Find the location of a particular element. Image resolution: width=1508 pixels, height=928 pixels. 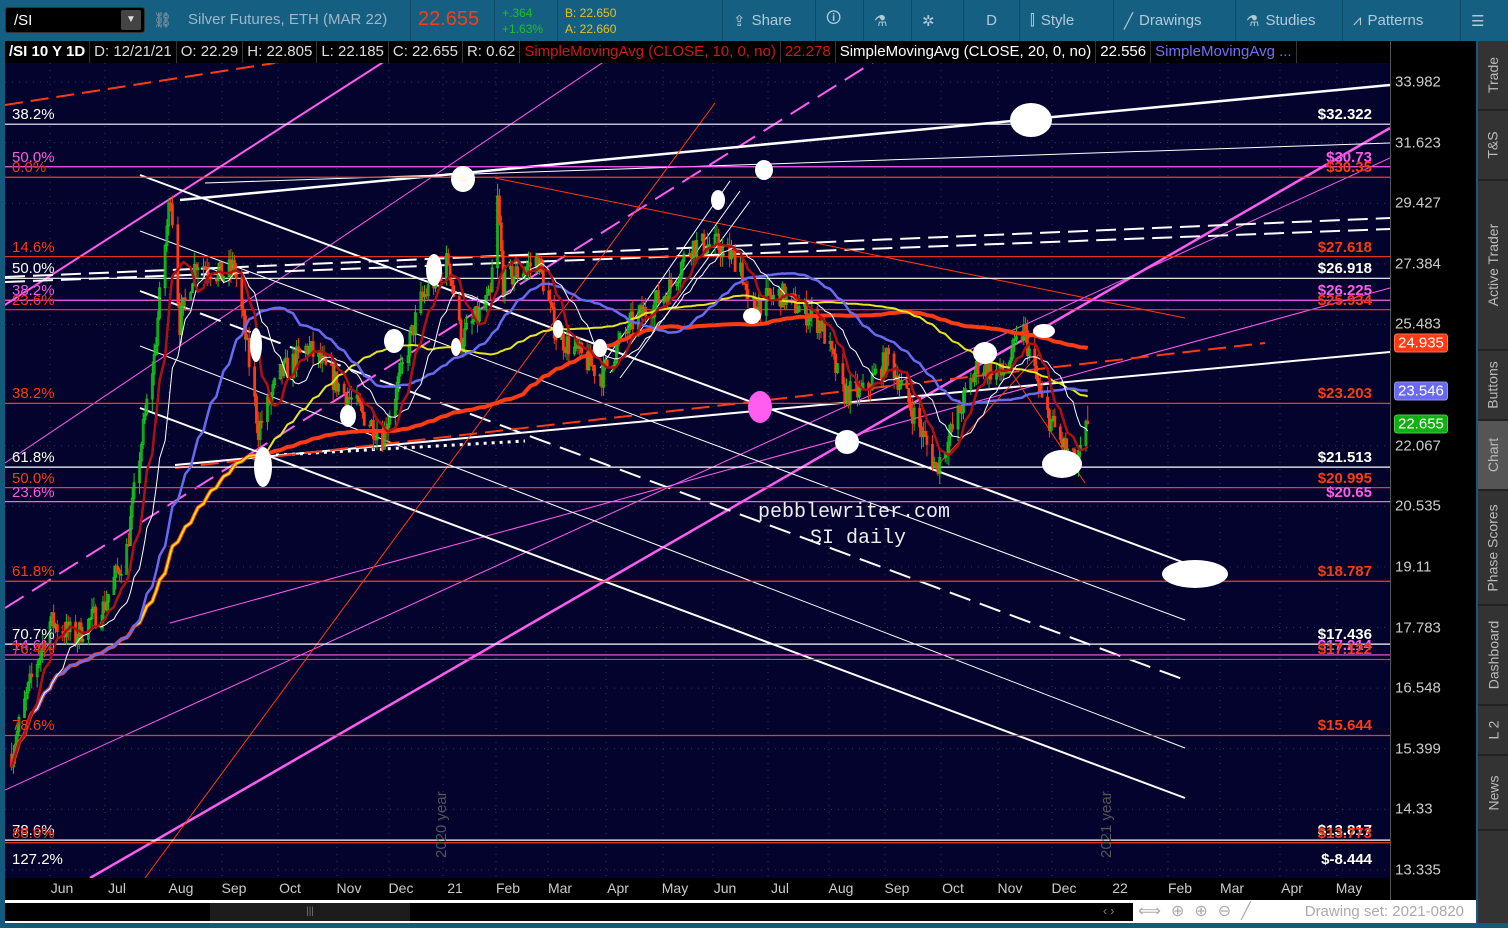

horizontal-scrollbar: ||| ‹ › is located at coordinates (569, 912).